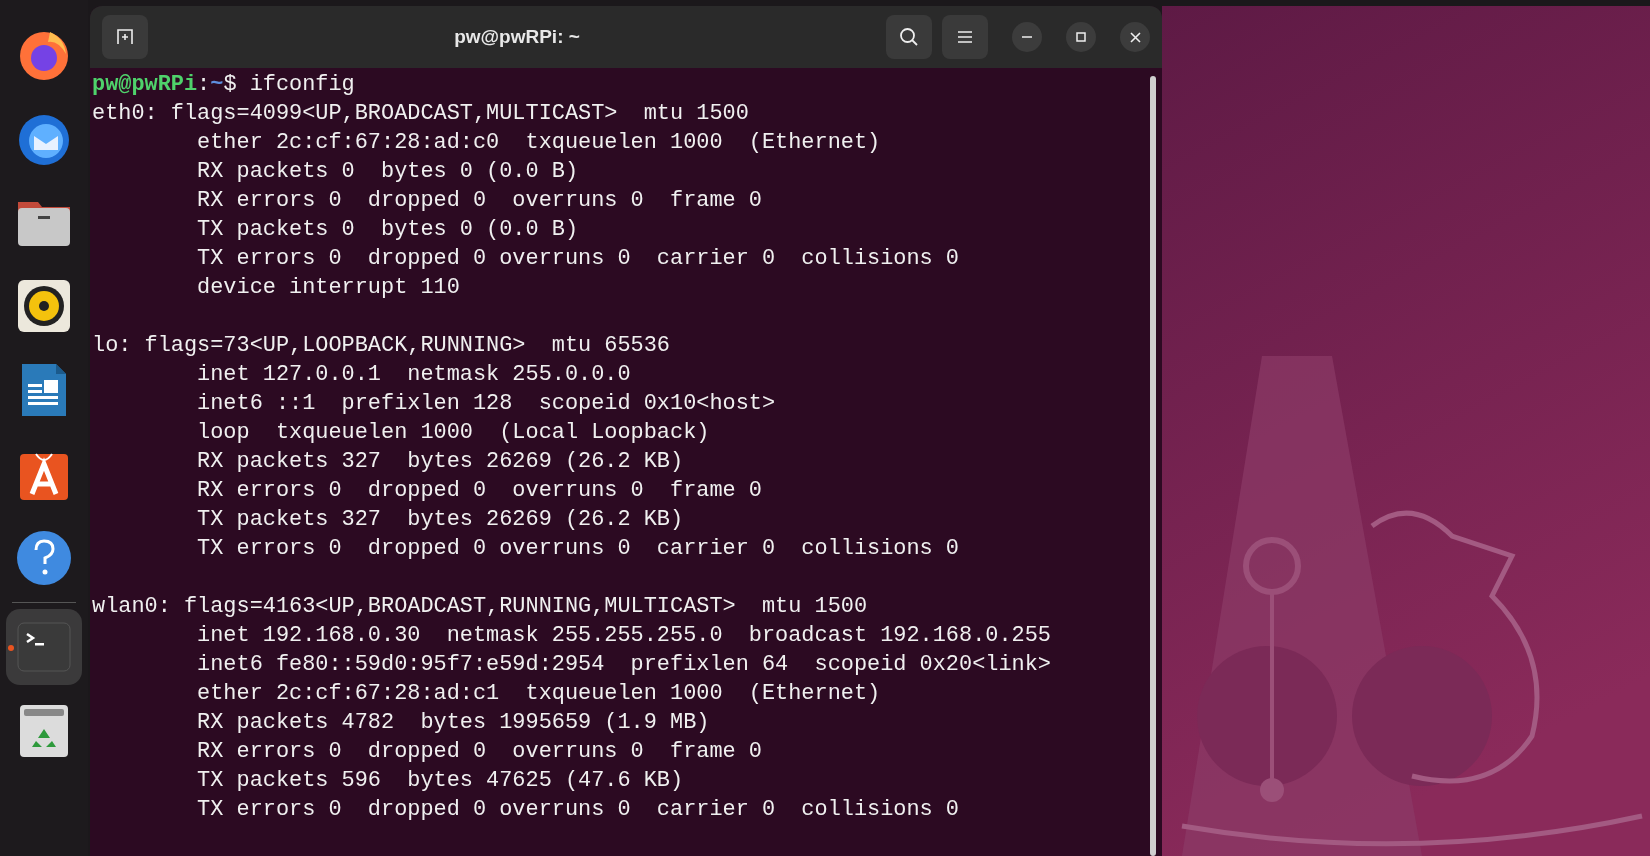 The width and height of the screenshot is (1650, 856). What do you see at coordinates (480, 607) in the screenshot?
I see `terminal-output-line: wlan0: flags=4163<UP,BROADCAST,RUNNING,MULTICAST> mtu 1500` at bounding box center [480, 607].